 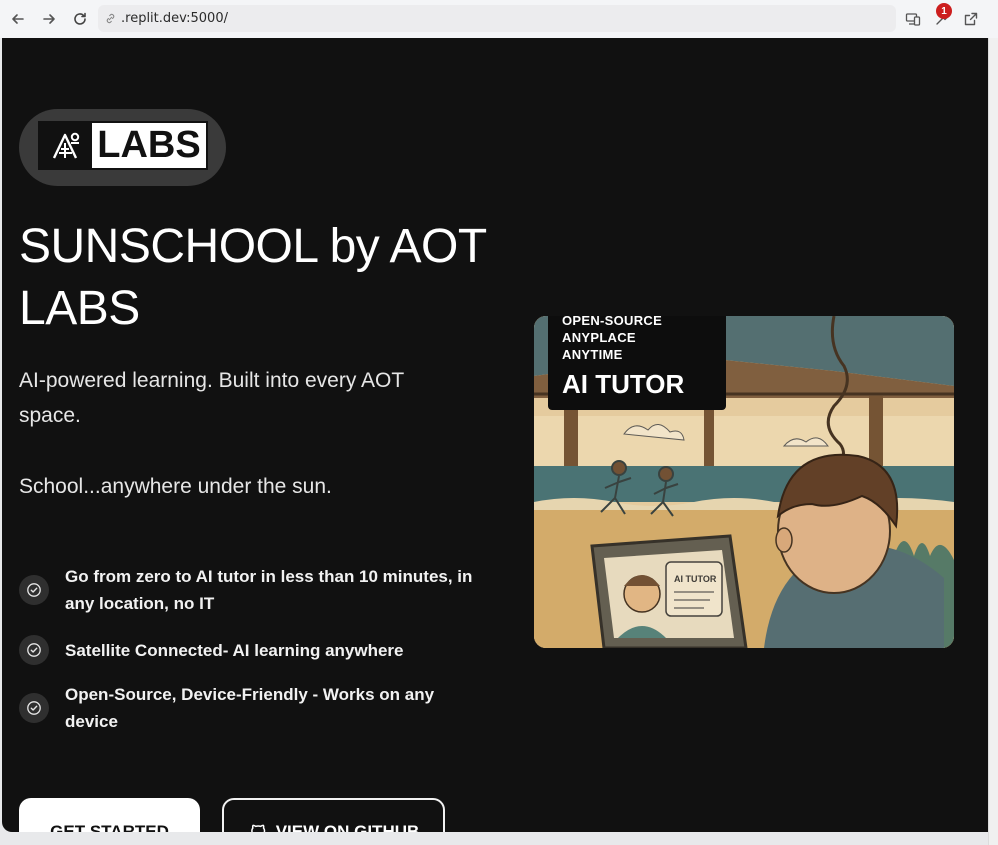 What do you see at coordinates (175, 486) in the screenshot?
I see `hero-tagline: School...anywhere under the sun.` at bounding box center [175, 486].